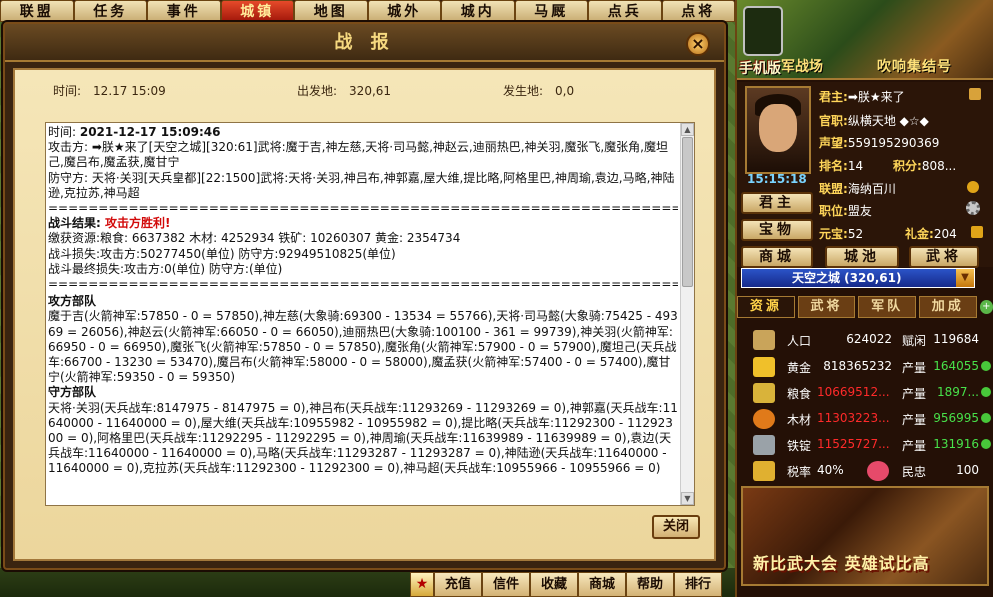 The width and height of the screenshot is (993, 597). Describe the element at coordinates (944, 257) in the screenshot. I see `generals-button: 武将` at that location.